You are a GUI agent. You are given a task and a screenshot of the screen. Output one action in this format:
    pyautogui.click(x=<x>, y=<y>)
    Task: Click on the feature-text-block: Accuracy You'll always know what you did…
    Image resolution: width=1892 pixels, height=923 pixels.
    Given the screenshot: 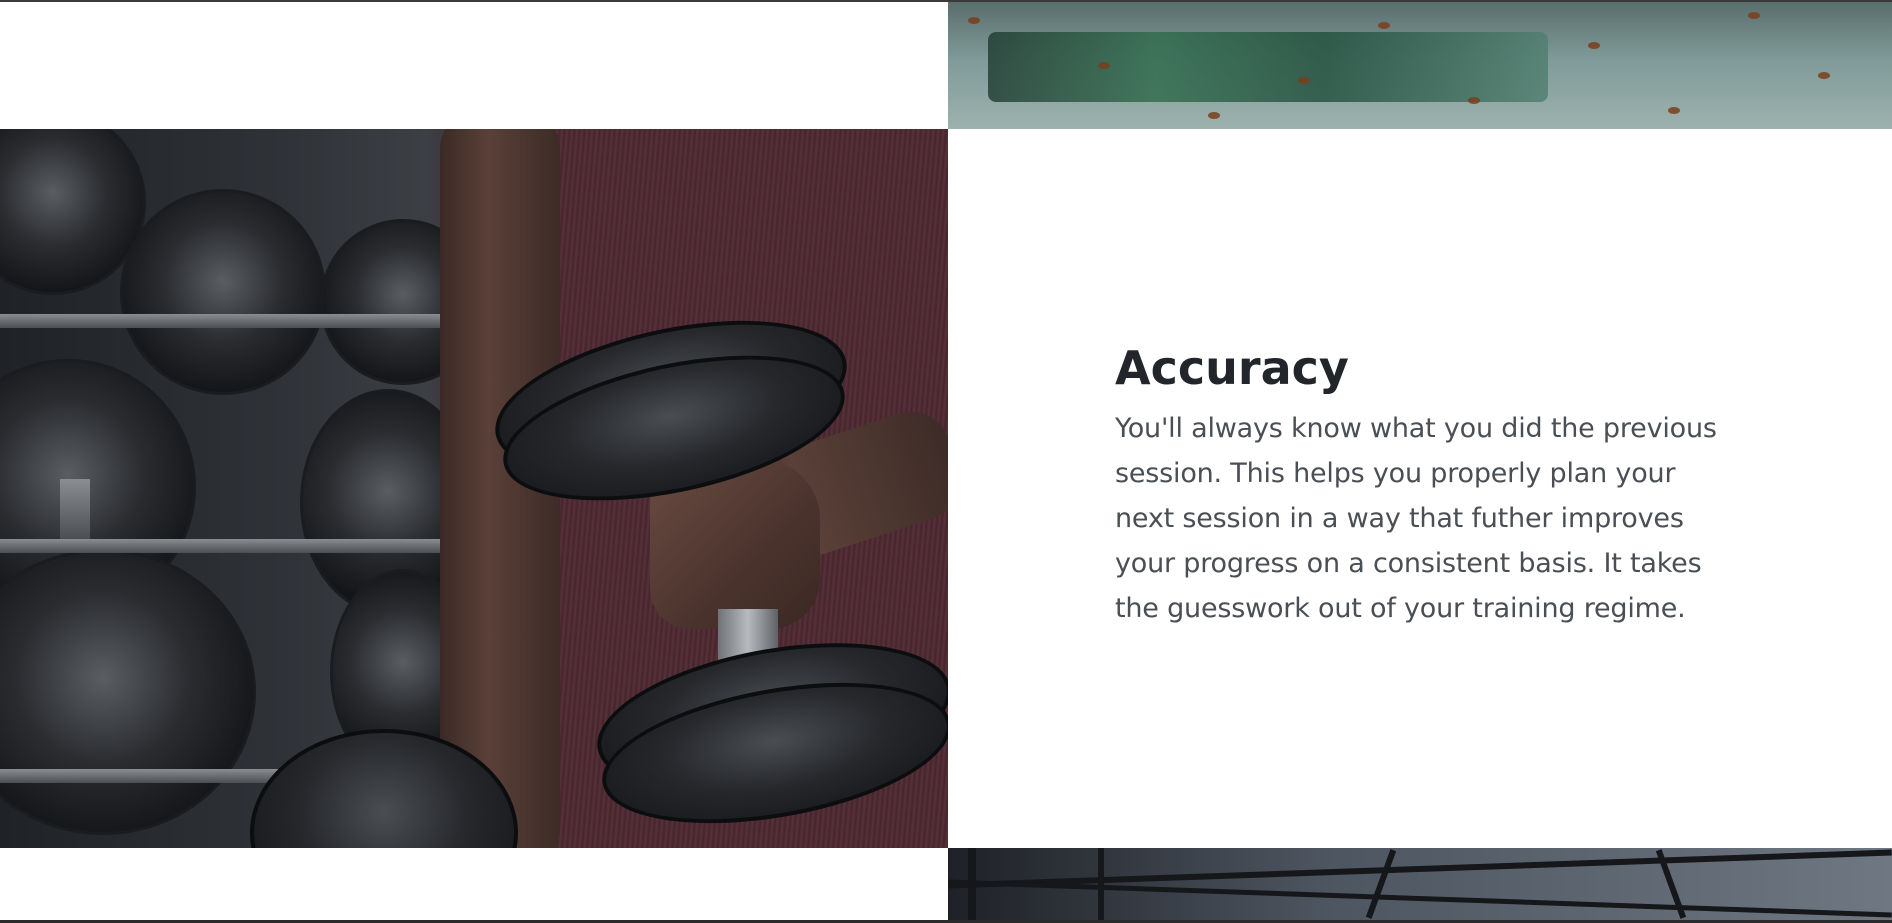 What is the action you would take?
    pyautogui.click(x=1425, y=485)
    